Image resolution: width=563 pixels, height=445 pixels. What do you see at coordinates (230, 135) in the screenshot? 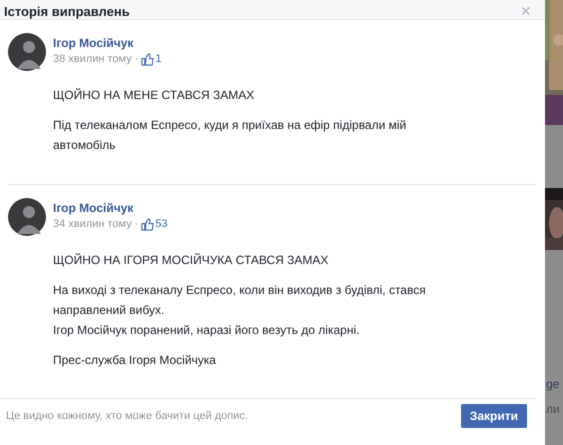
I see `post-paragraph: Під телеканалом Еспресо, куди я приїхав на ефір підірвали мій автомобіль` at bounding box center [230, 135].